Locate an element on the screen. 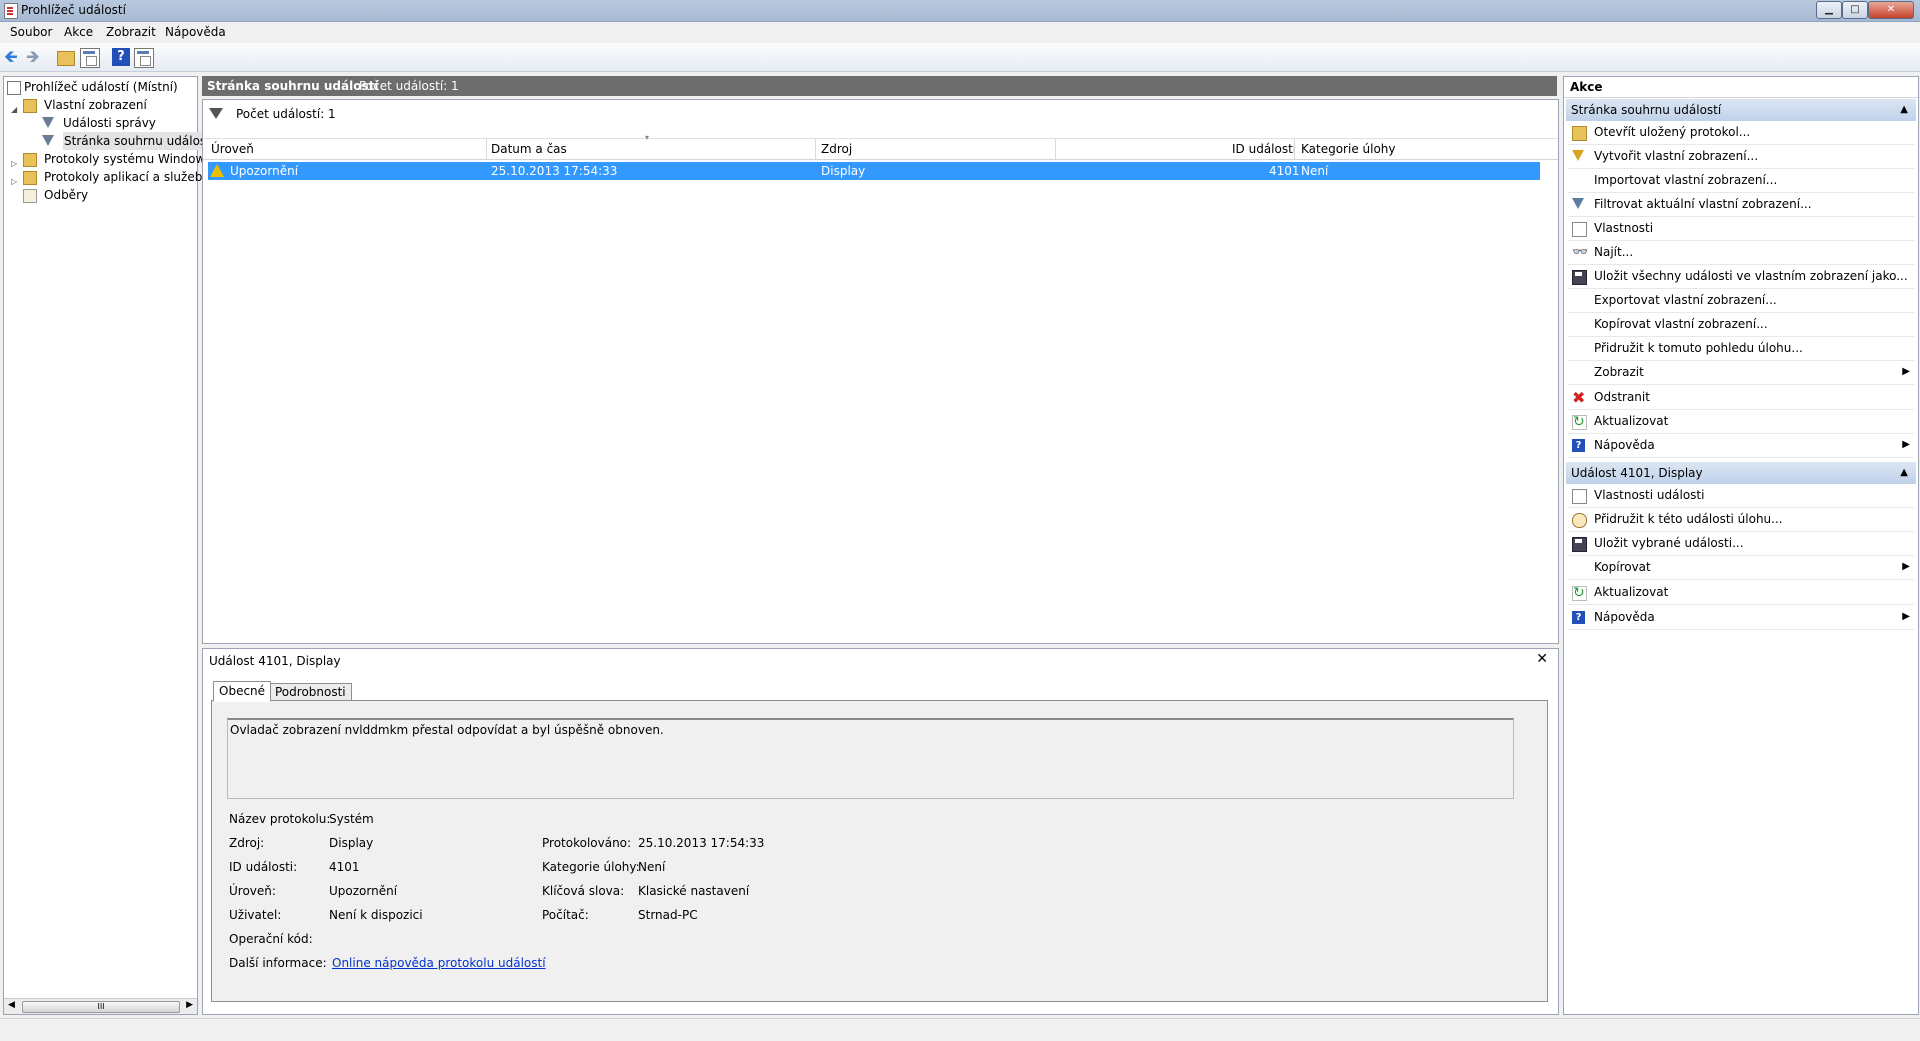  action-event-properties: Vlastnosti události is located at coordinates (1741, 496).